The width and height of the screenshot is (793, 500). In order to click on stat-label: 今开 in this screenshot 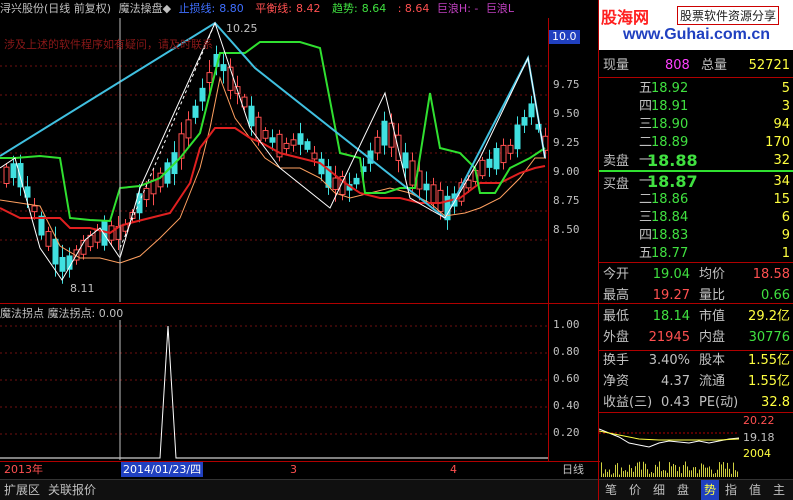, I will do `click(616, 274)`.